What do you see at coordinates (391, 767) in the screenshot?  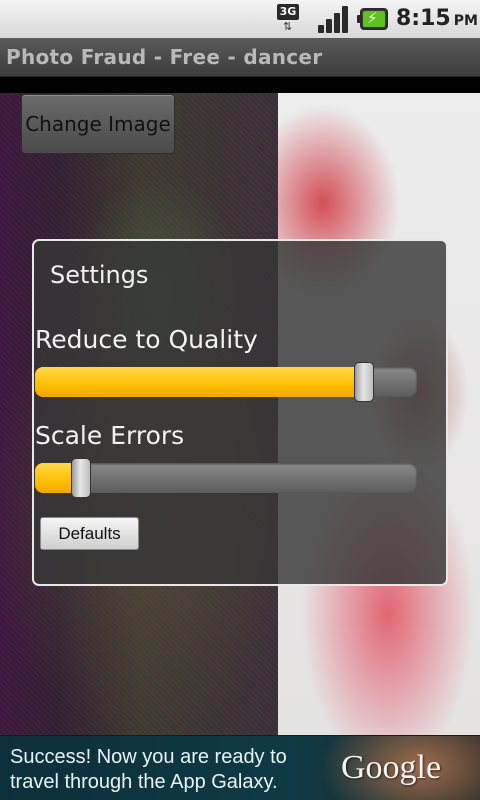 I see `google-logo: Google` at bounding box center [391, 767].